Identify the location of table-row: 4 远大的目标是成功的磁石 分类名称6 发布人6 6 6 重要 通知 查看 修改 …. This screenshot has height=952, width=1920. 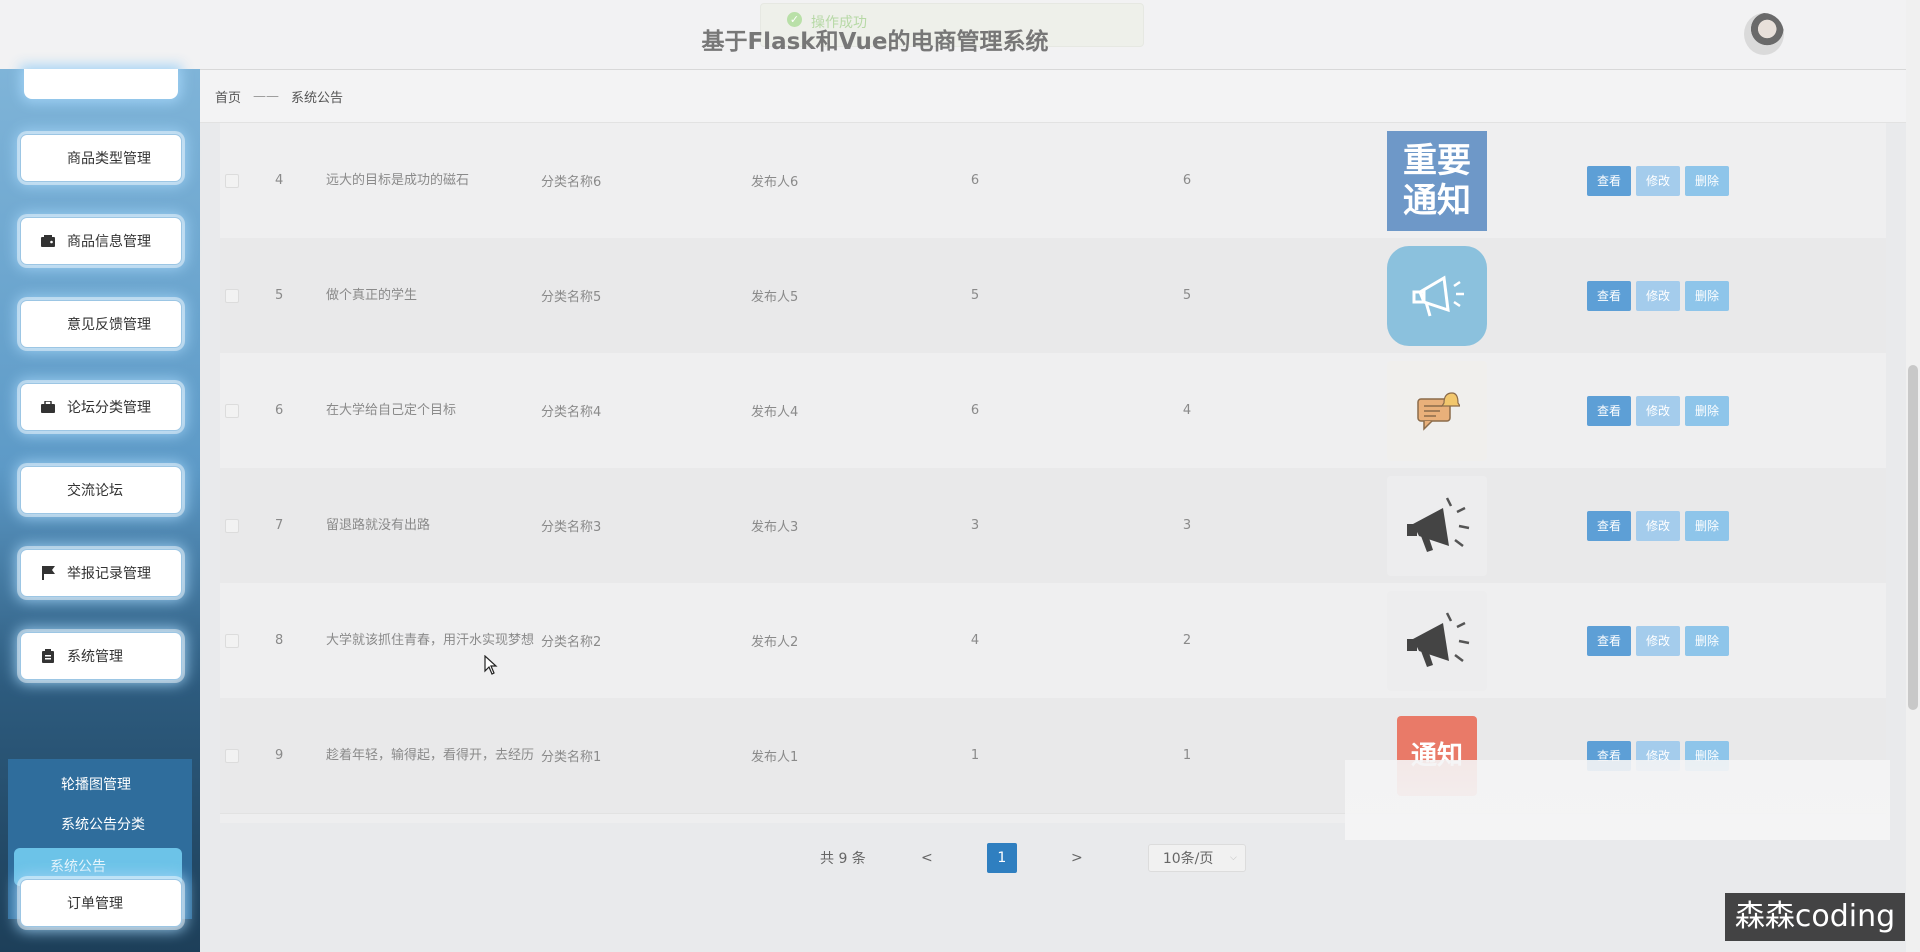
(1053, 181).